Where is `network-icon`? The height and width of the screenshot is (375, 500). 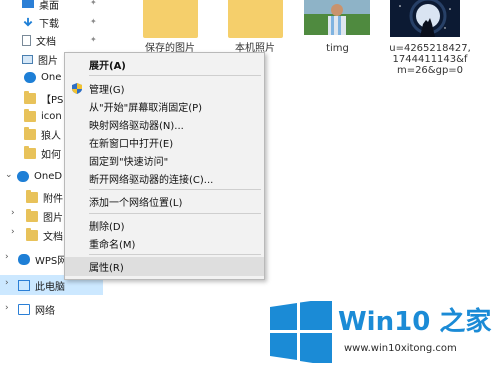
network-icon is located at coordinates (24, 309).